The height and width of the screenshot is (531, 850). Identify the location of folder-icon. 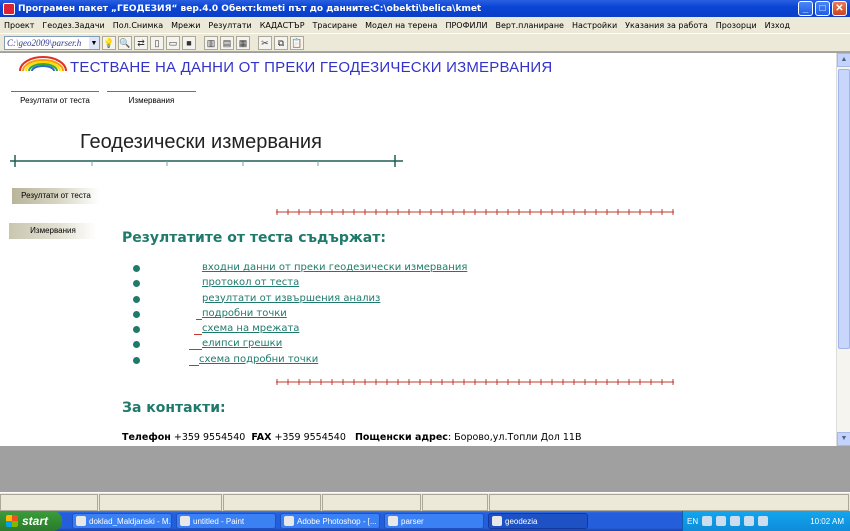
(393, 521).